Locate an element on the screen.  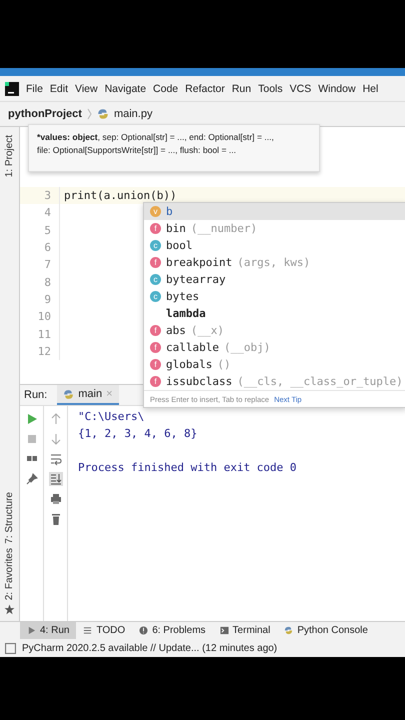
scroll-end-icon is located at coordinates (55, 479).